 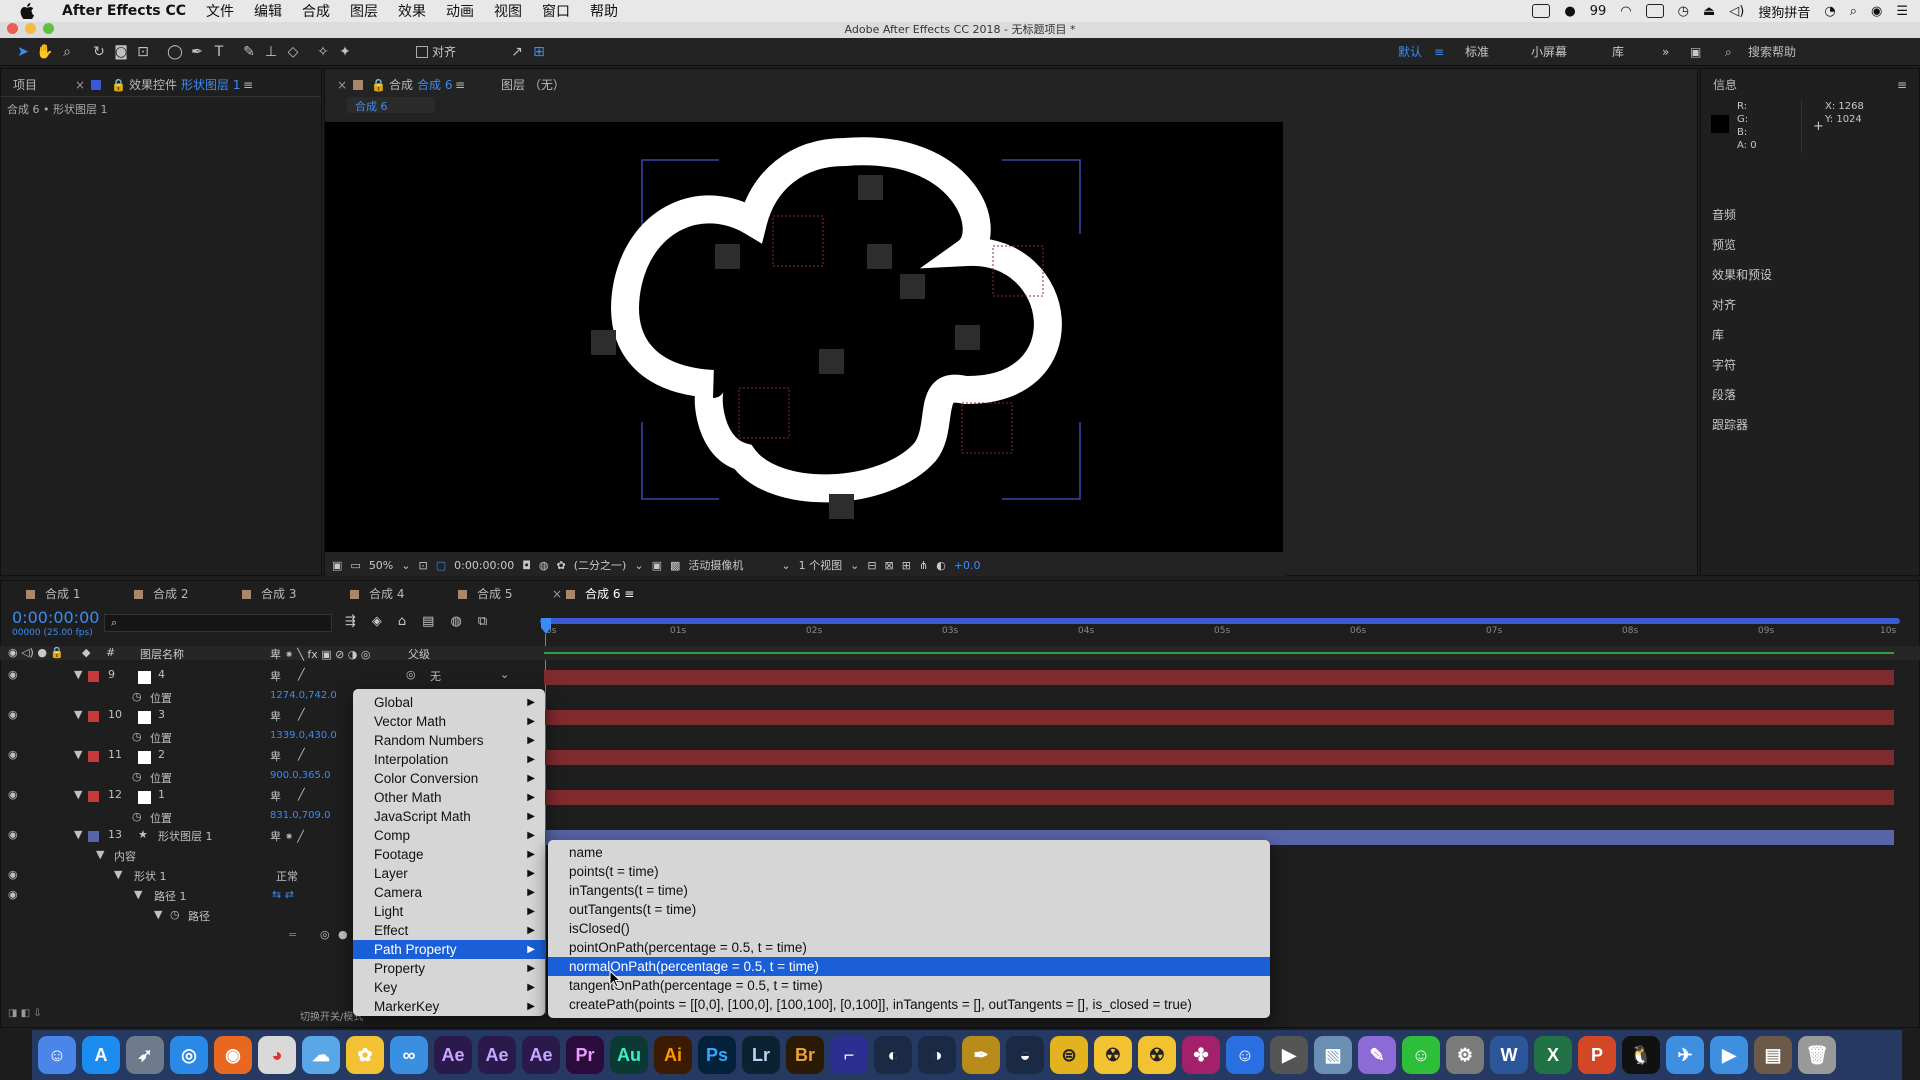 What do you see at coordinates (287, 836) in the screenshot?
I see `shy-switch-icon: 卑 ⁕ ╱` at bounding box center [287, 836].